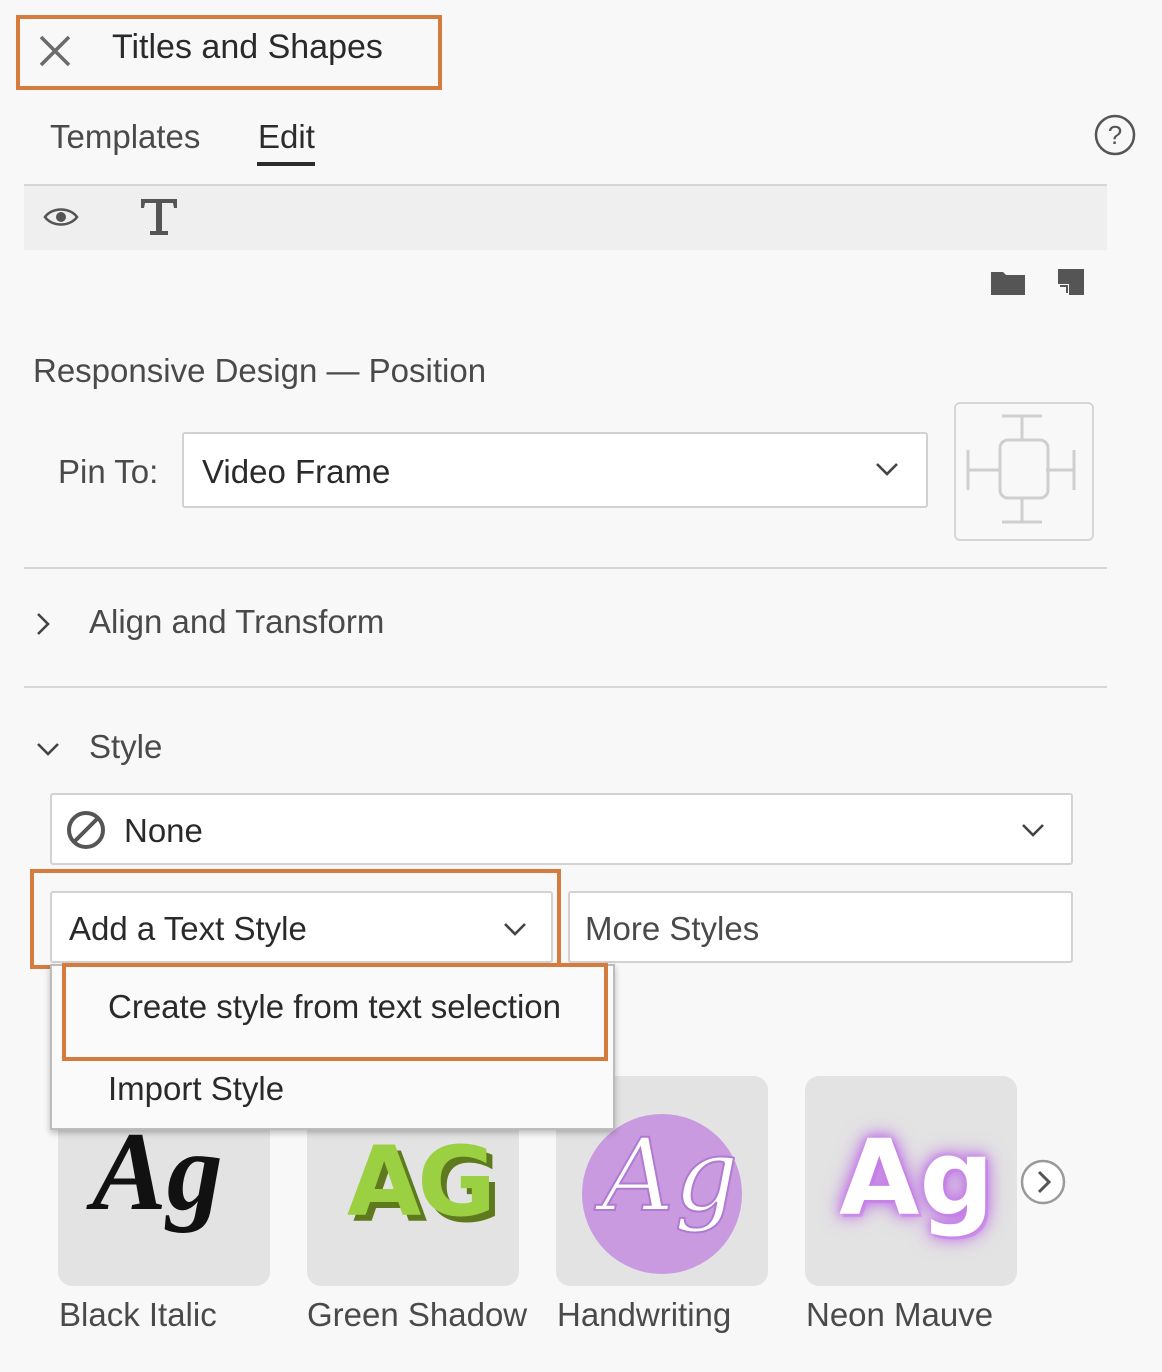  I want to click on eye-icon, so click(61, 217).